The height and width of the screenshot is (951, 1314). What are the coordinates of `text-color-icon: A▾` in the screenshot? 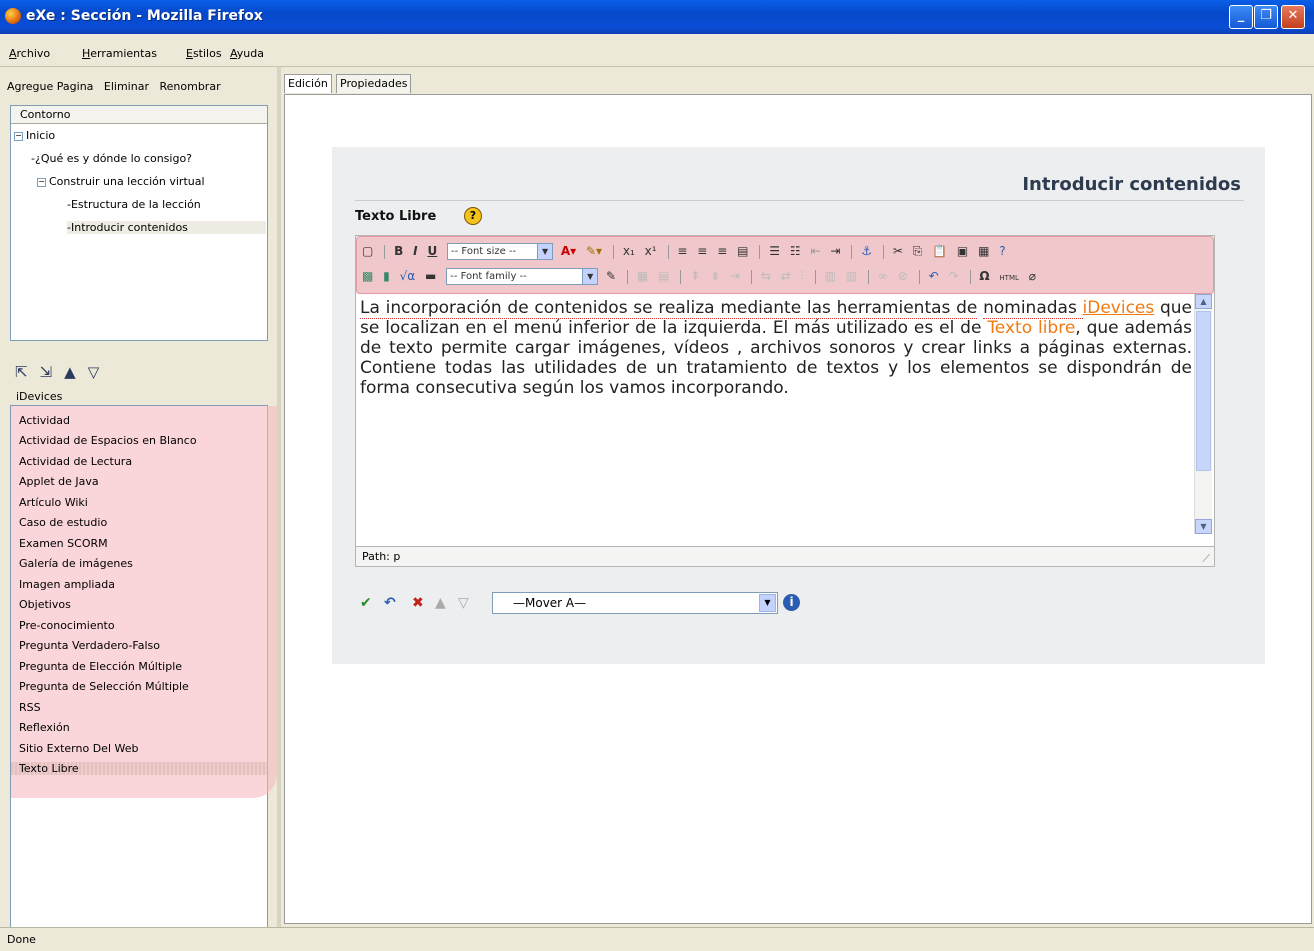 It's located at (568, 251).